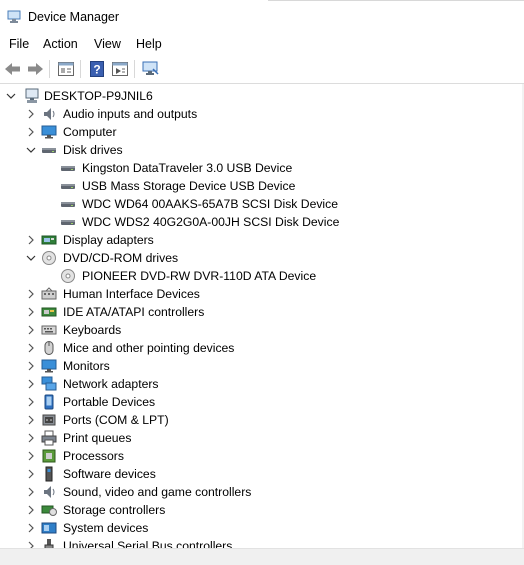  Describe the element at coordinates (120, 69) in the screenshot. I see `update-driver-icon` at that location.